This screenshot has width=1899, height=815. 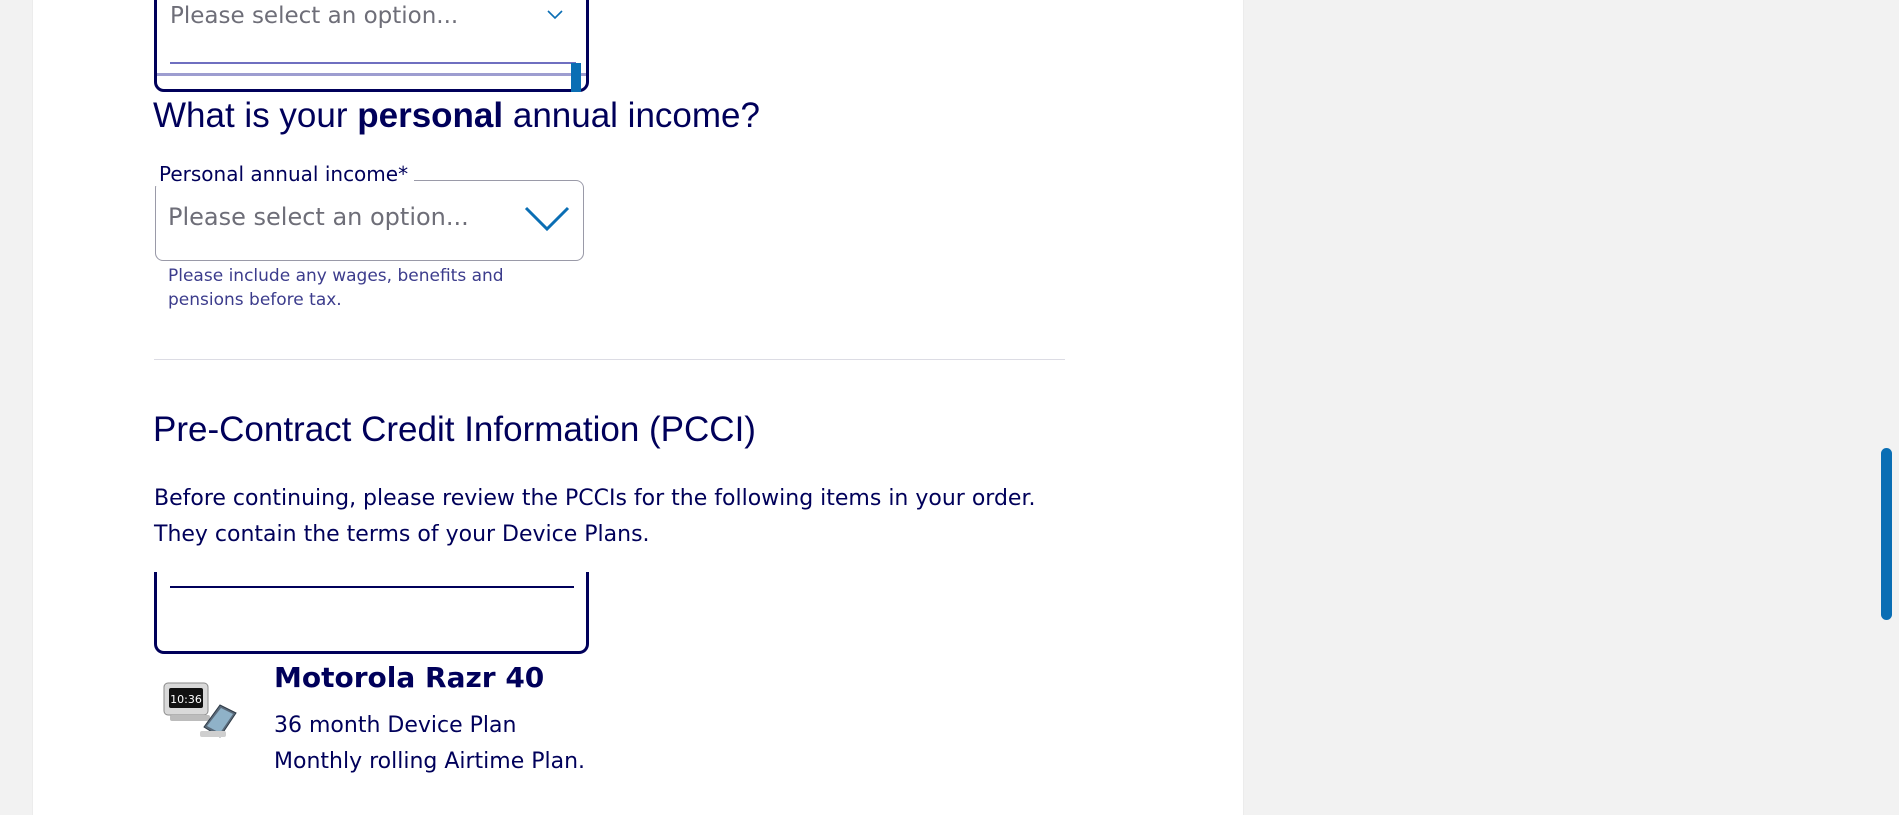 What do you see at coordinates (430, 761) in the screenshot?
I see `airtime-plan-text: Monthly rolling Airtime Plan.` at bounding box center [430, 761].